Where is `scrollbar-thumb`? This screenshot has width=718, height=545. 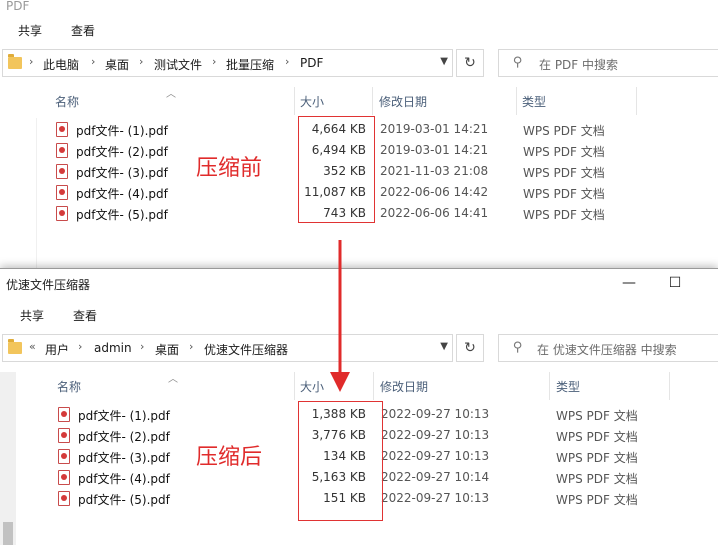 scrollbar-thumb is located at coordinates (8, 533).